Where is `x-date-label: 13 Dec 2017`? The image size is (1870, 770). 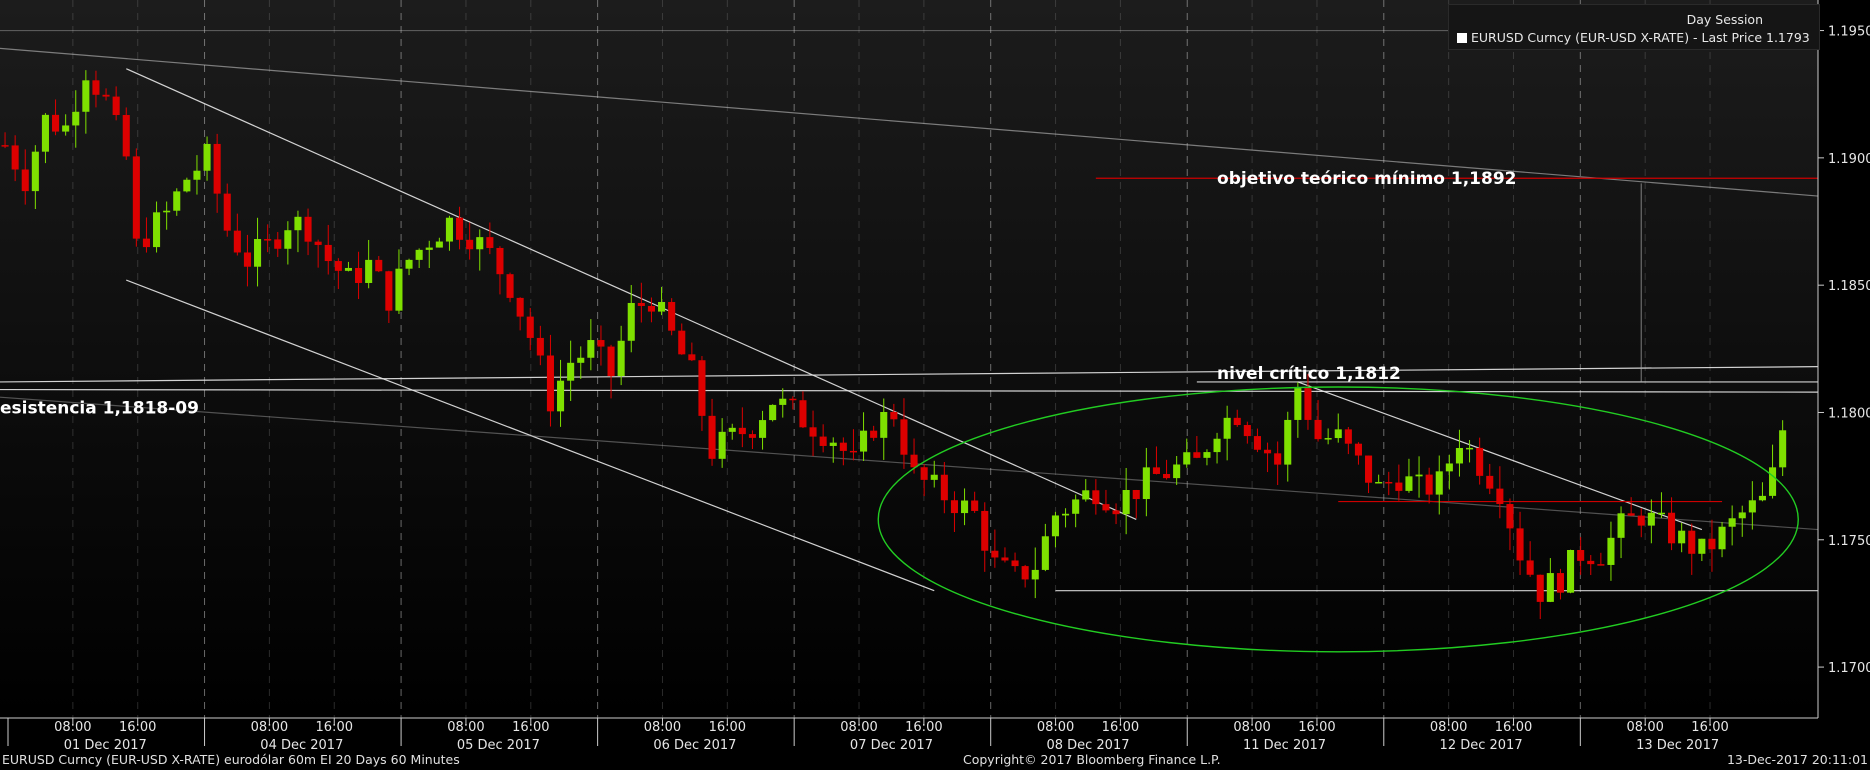 x-date-label: 13 Dec 2017 is located at coordinates (1677, 745).